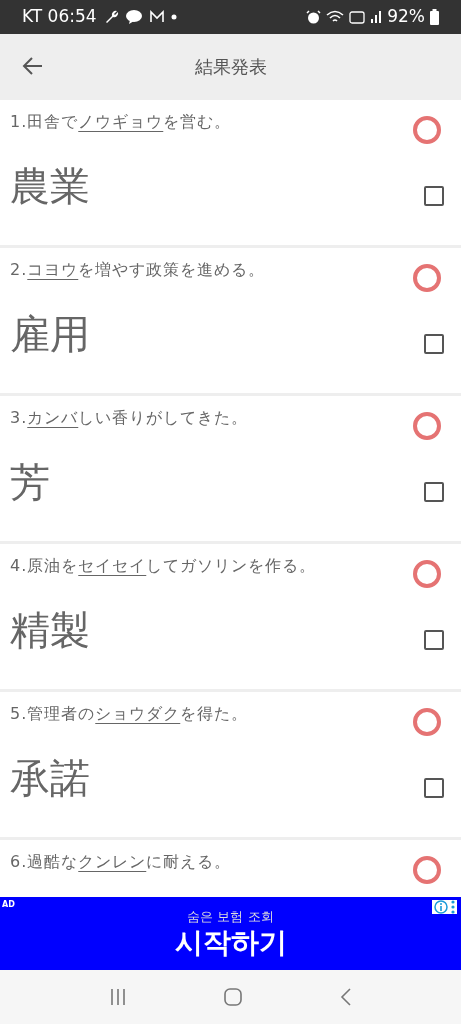  I want to click on question-text: 3.カンバ しい香りがしてきた。, so click(129, 418).